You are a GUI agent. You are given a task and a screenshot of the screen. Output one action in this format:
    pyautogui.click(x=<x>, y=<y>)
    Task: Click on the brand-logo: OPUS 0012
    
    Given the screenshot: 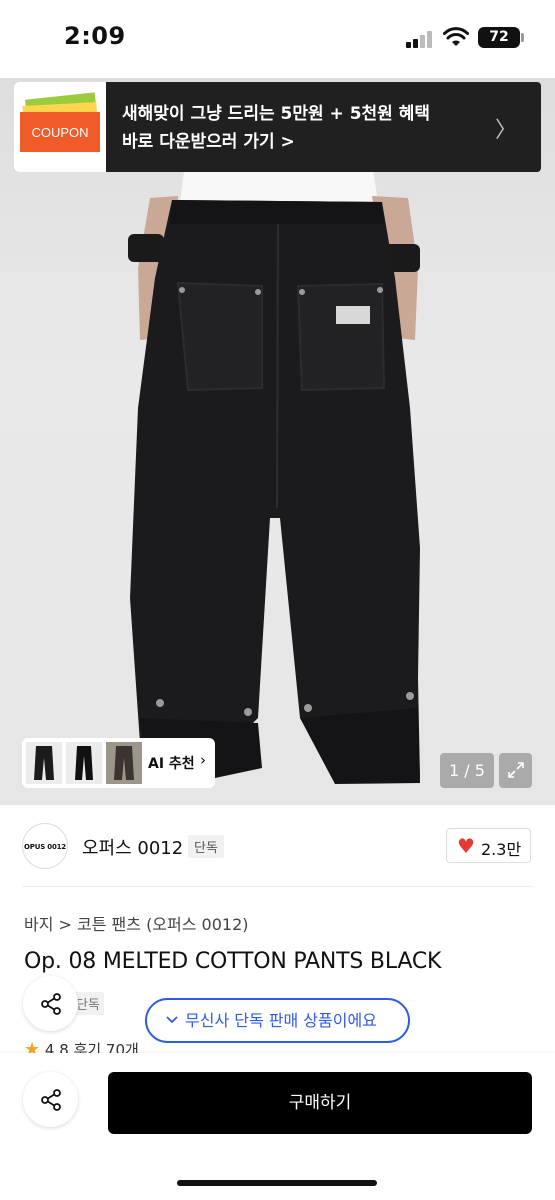 What is the action you would take?
    pyautogui.click(x=45, y=846)
    